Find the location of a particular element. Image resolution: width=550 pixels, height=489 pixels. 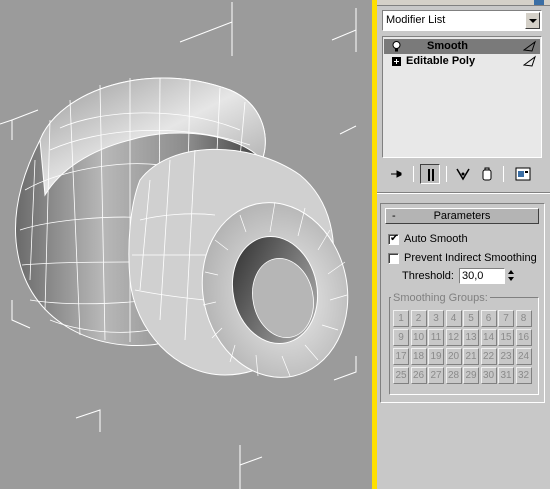

show-end-result-icon is located at coordinates (430, 174).